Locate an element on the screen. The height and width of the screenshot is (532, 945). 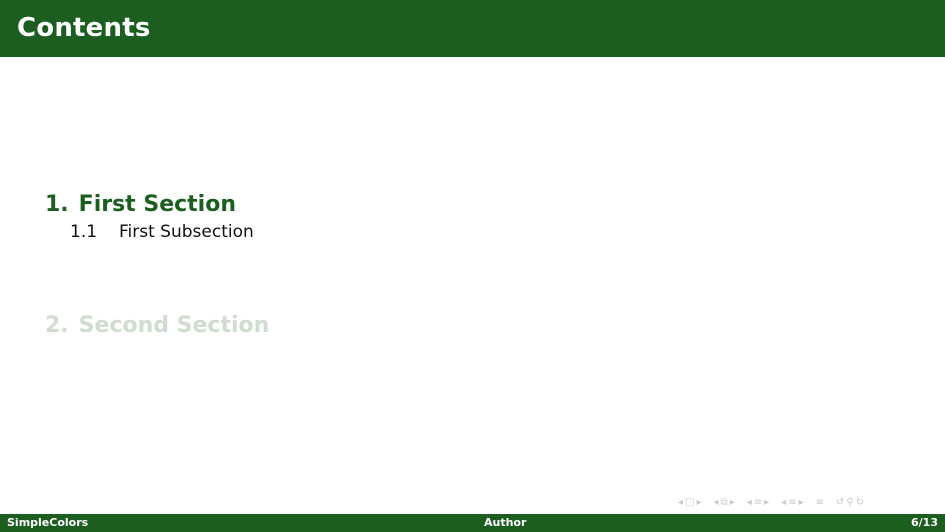
toc-section-number: 2. is located at coordinates (57, 325).